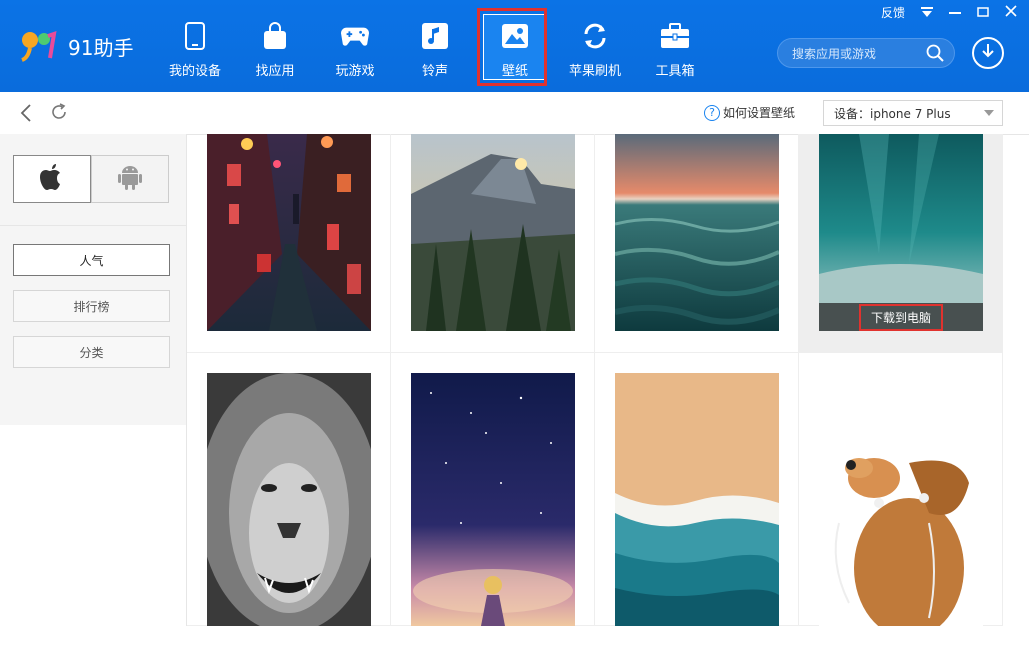 The width and height of the screenshot is (1029, 651). What do you see at coordinates (355, 36) in the screenshot?
I see `gamepad-icon` at bounding box center [355, 36].